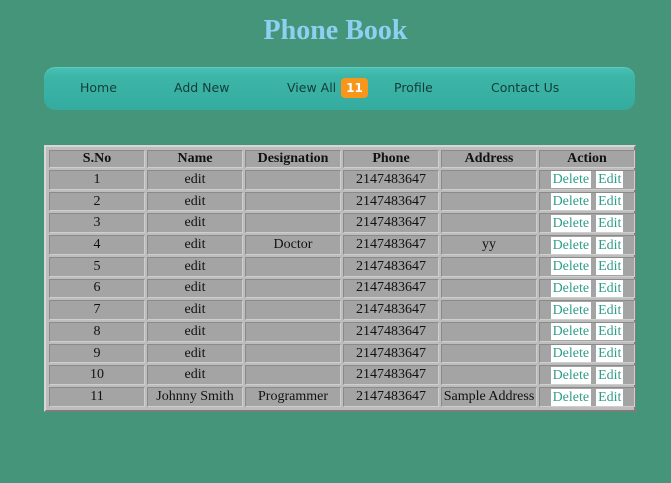 The image size is (671, 483). Describe the element at coordinates (342, 245) in the screenshot. I see `table-row: 4 edit Doctor 2147483647 yy Delete Edit` at that location.